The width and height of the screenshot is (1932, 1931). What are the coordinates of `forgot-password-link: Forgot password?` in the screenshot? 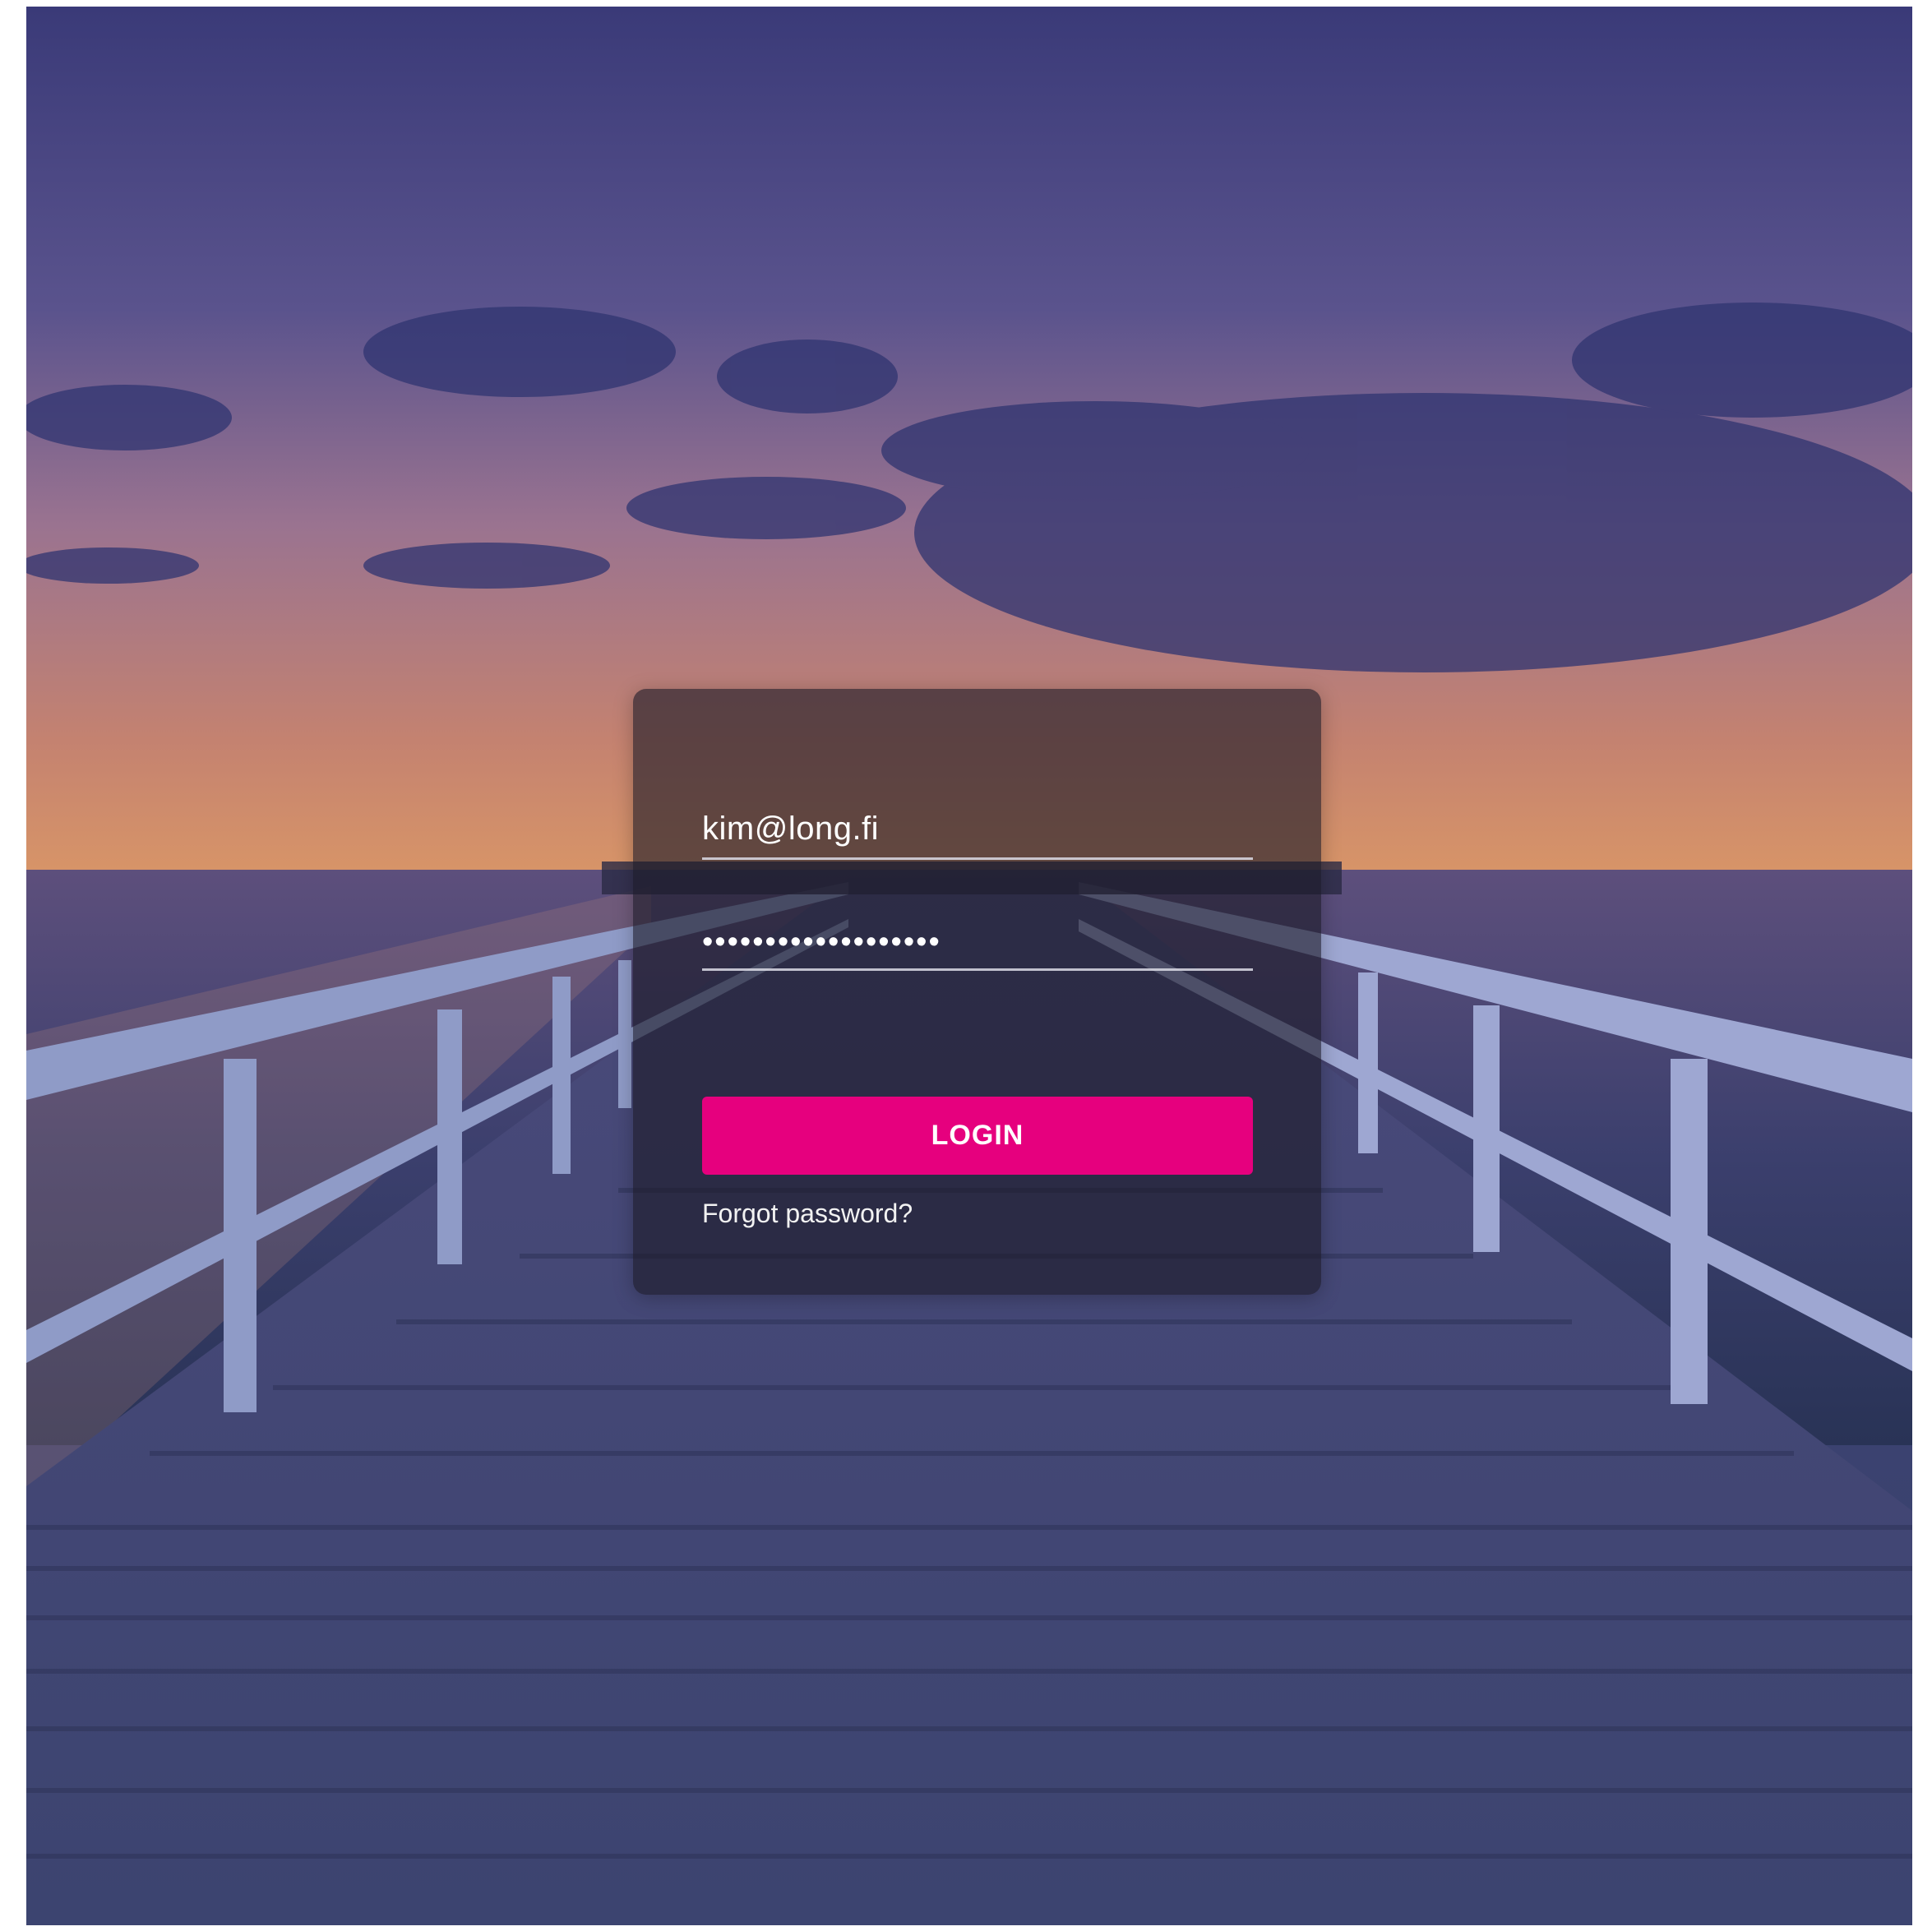 It's located at (807, 1214).